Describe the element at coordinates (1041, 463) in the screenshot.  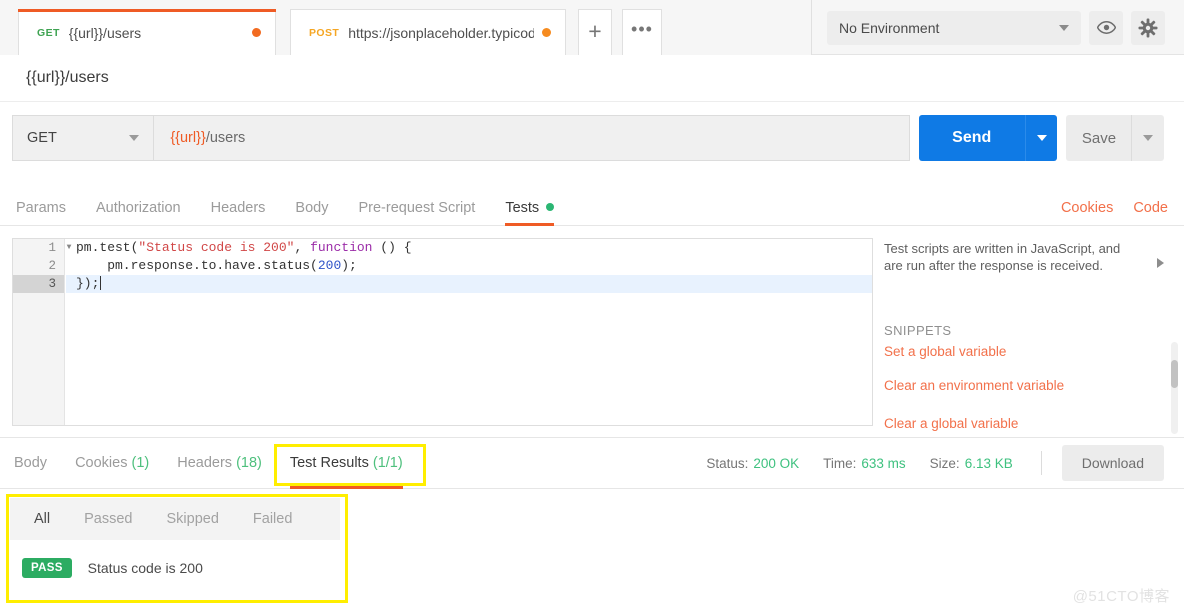
I see `divider` at that location.